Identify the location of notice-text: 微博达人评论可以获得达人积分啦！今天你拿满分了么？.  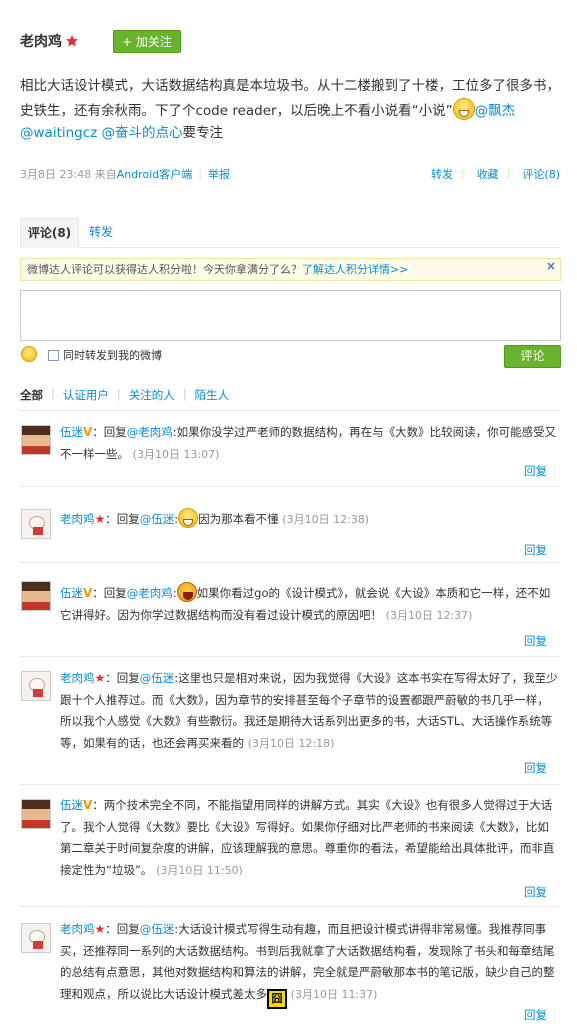
(164, 269).